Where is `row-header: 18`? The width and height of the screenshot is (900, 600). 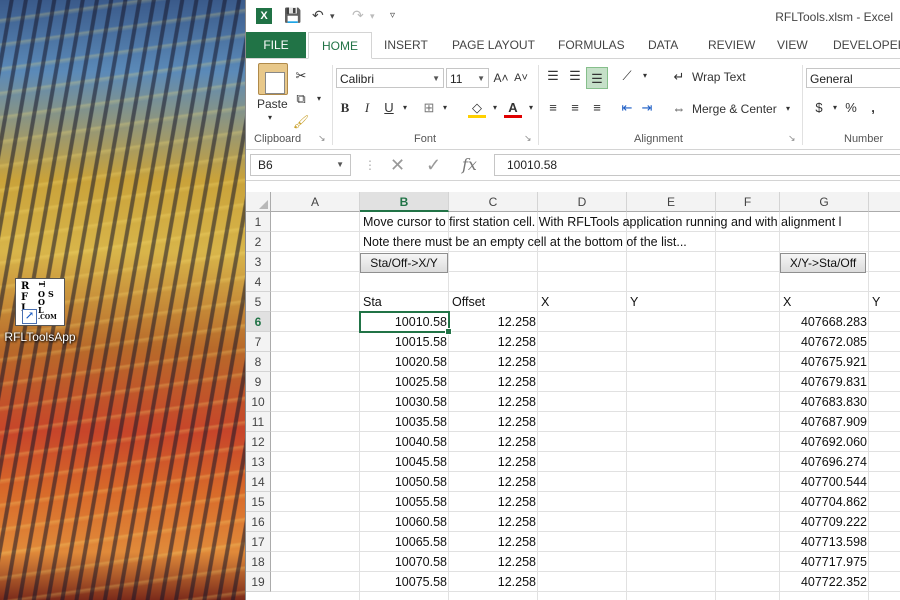
row-header: 18 is located at coordinates (258, 562).